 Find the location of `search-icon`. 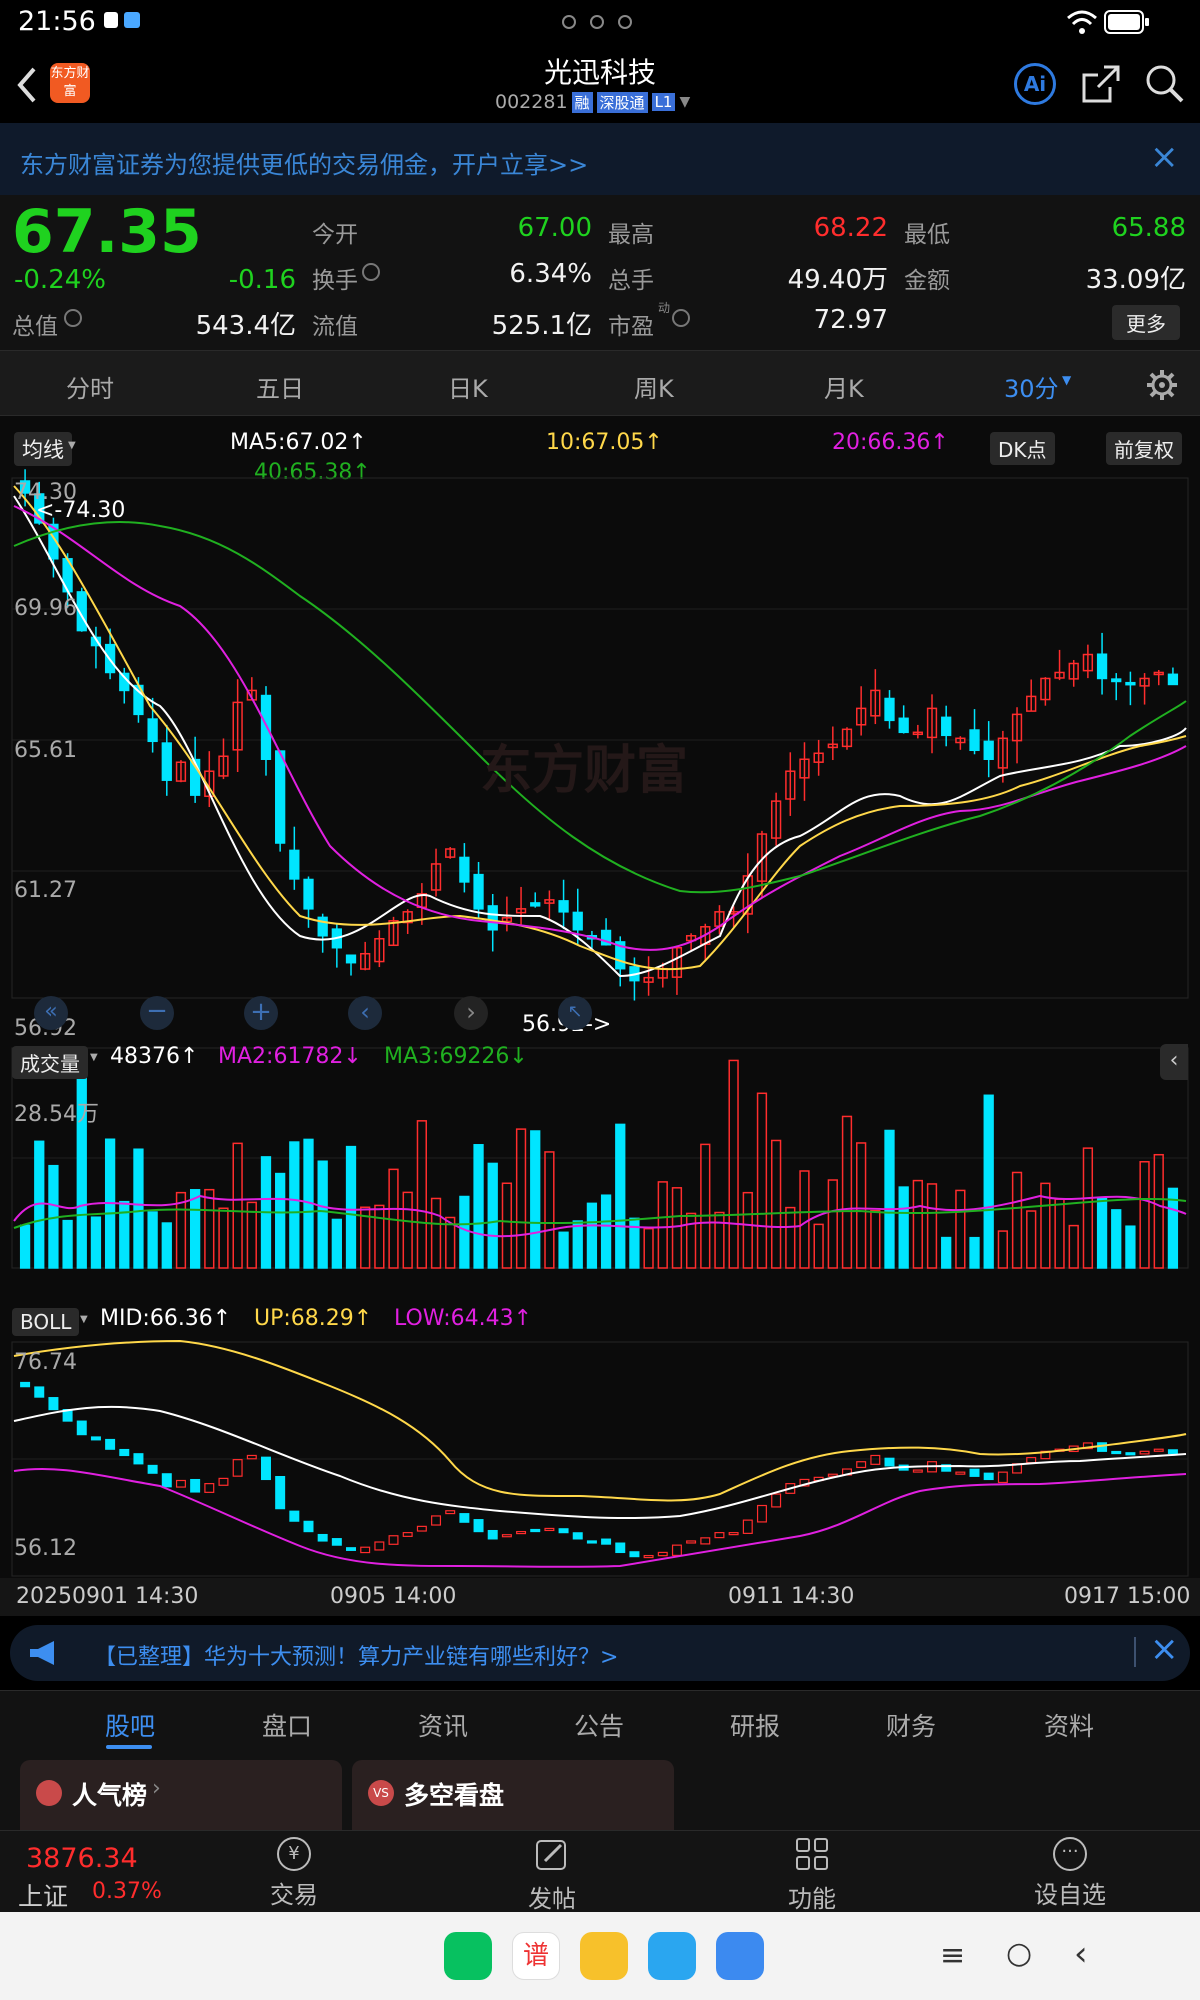

search-icon is located at coordinates (1165, 84).